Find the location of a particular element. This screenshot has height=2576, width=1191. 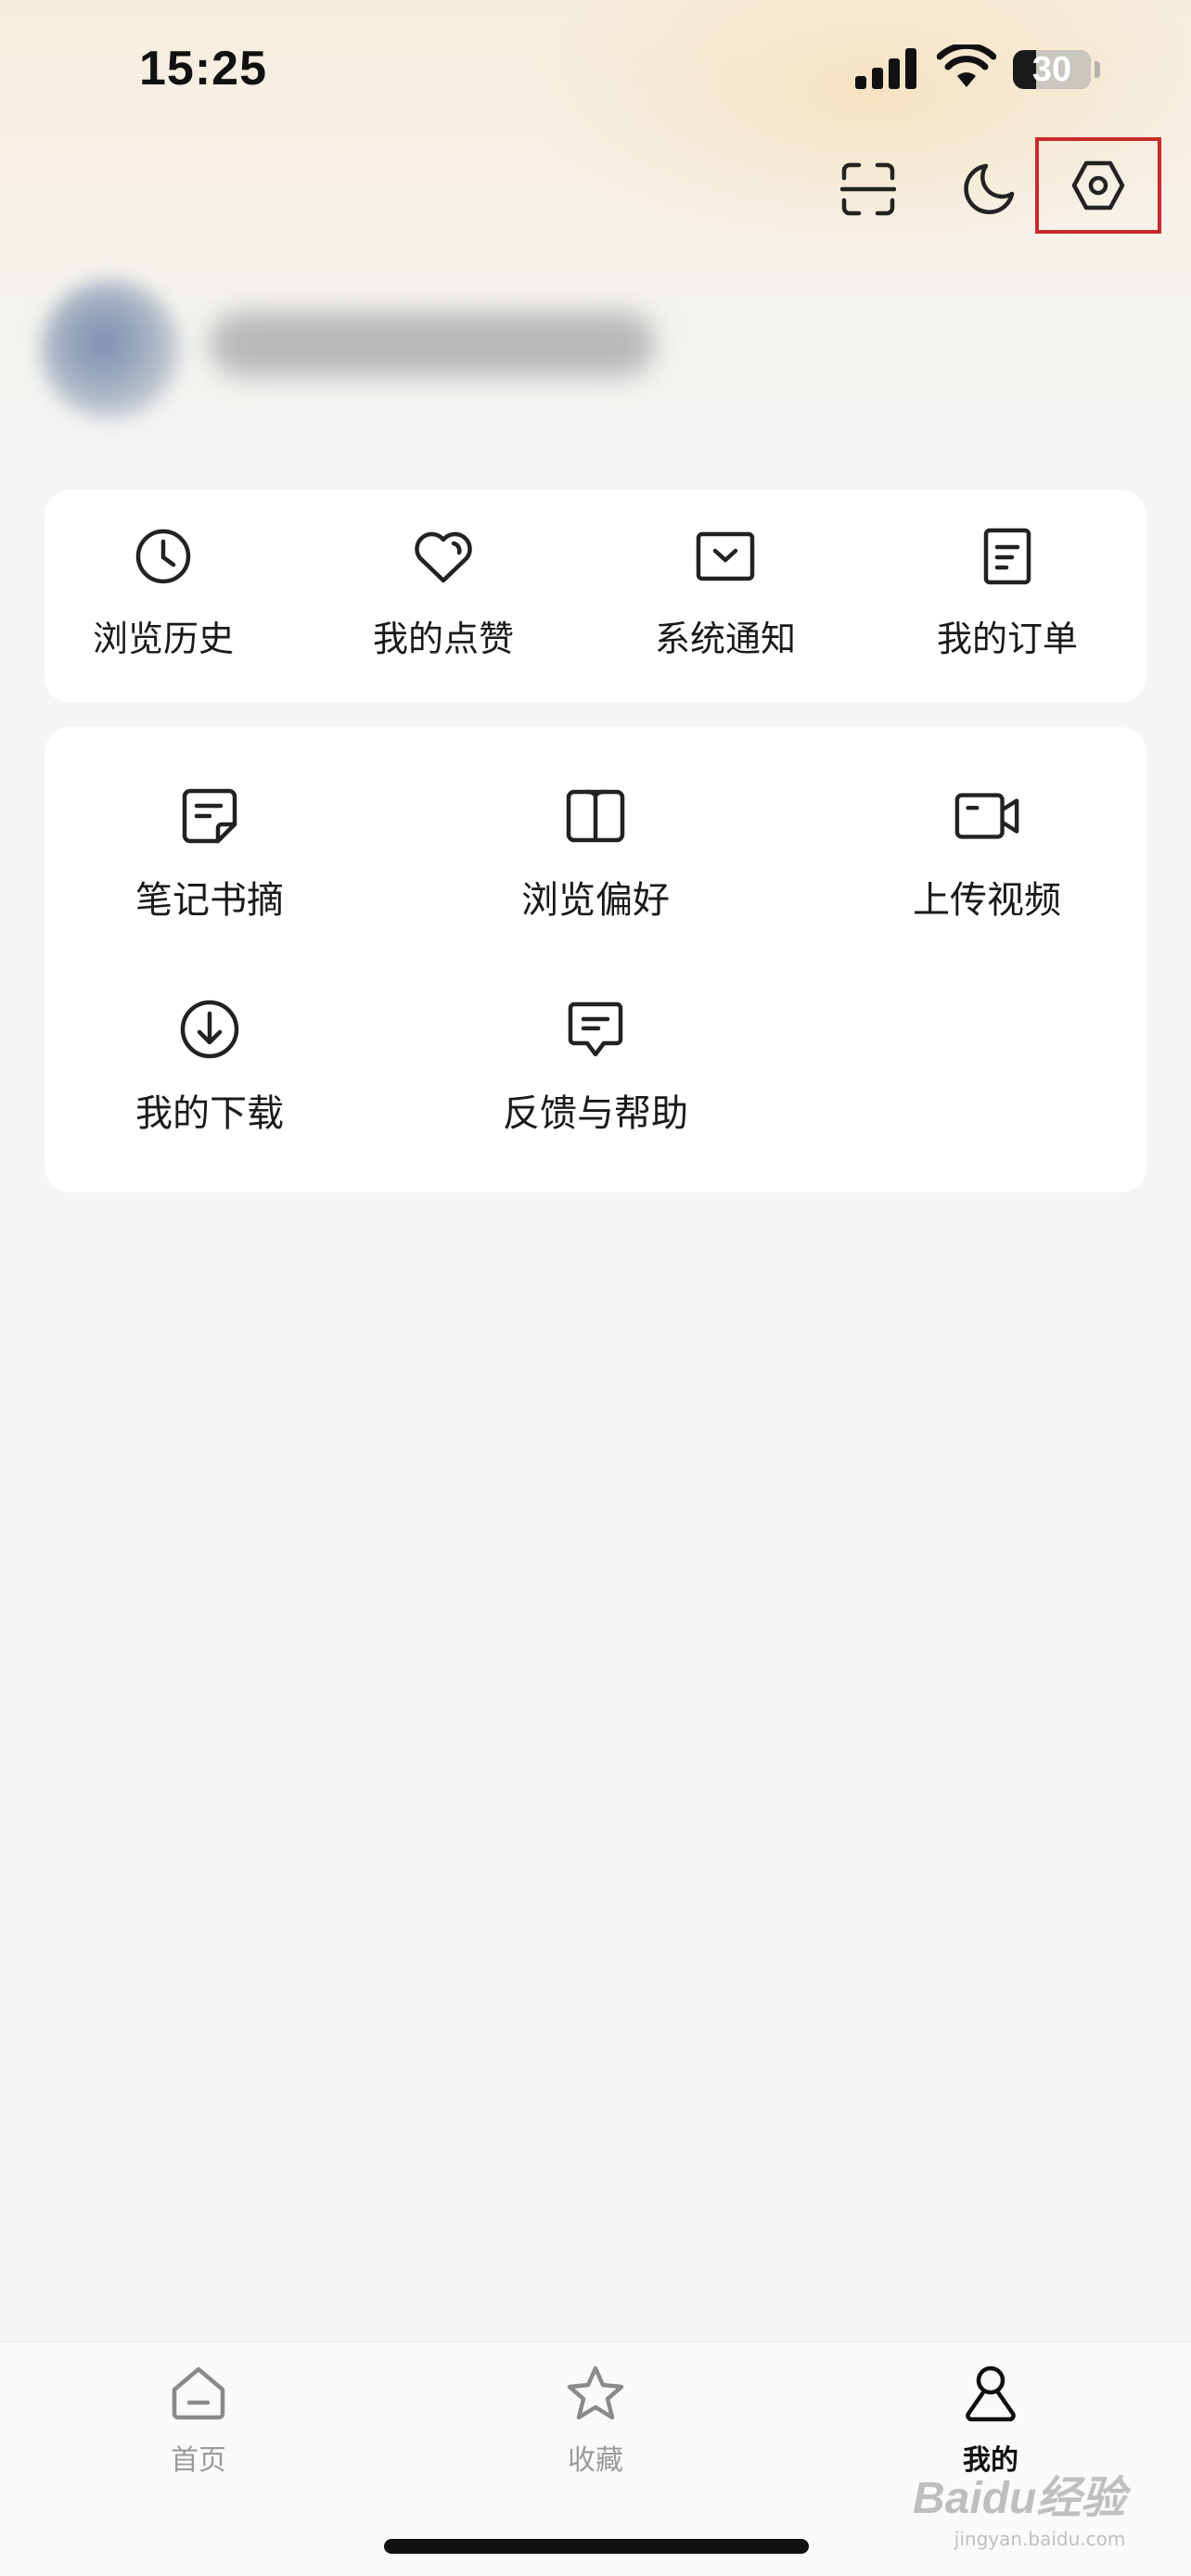

star-icon is located at coordinates (595, 2393).